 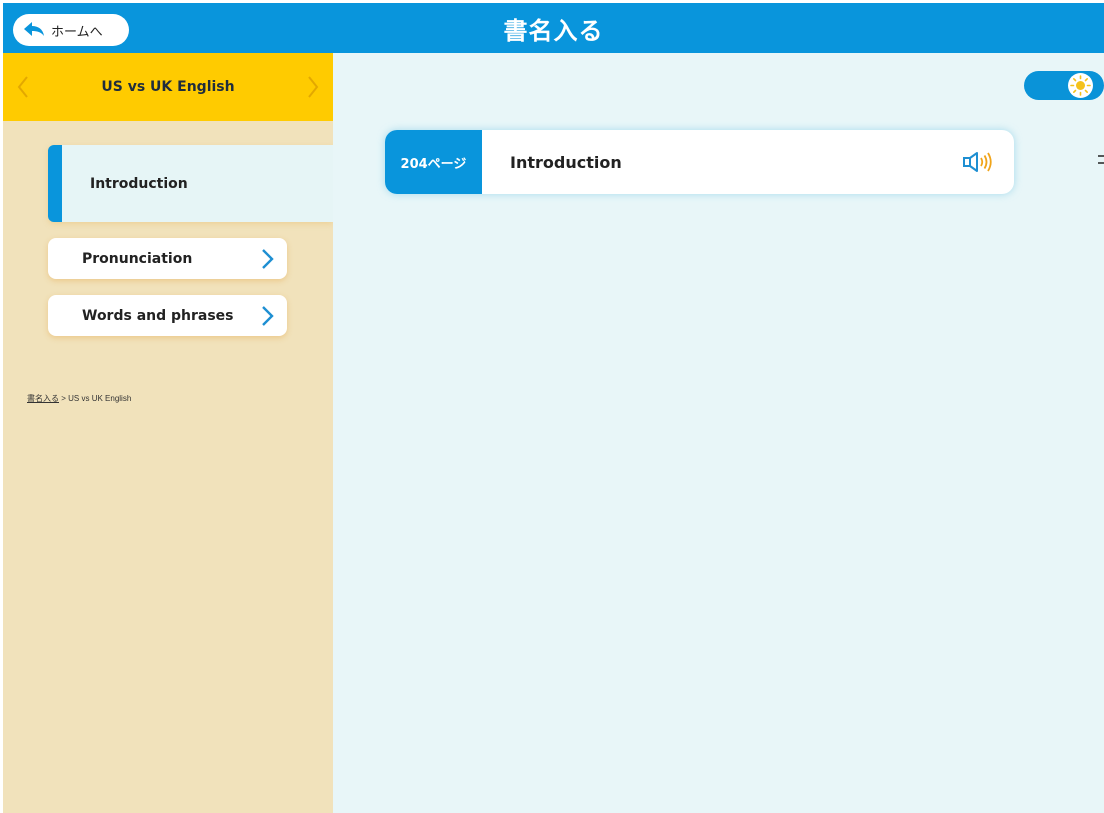 I want to click on chevron-left-icon, so click(x=22, y=87).